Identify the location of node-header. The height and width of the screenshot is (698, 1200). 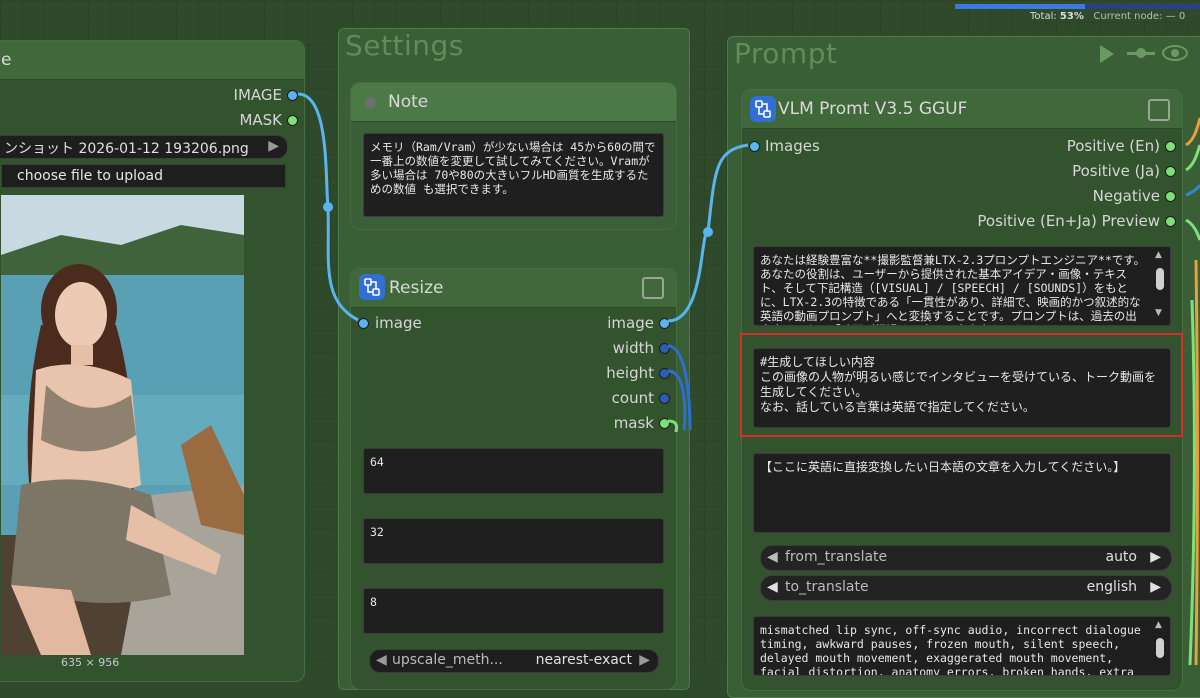
(152, 60).